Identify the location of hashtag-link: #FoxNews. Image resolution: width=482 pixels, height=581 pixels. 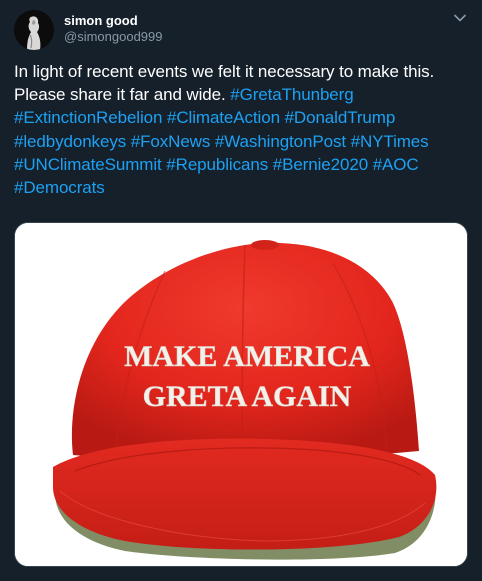
(171, 141).